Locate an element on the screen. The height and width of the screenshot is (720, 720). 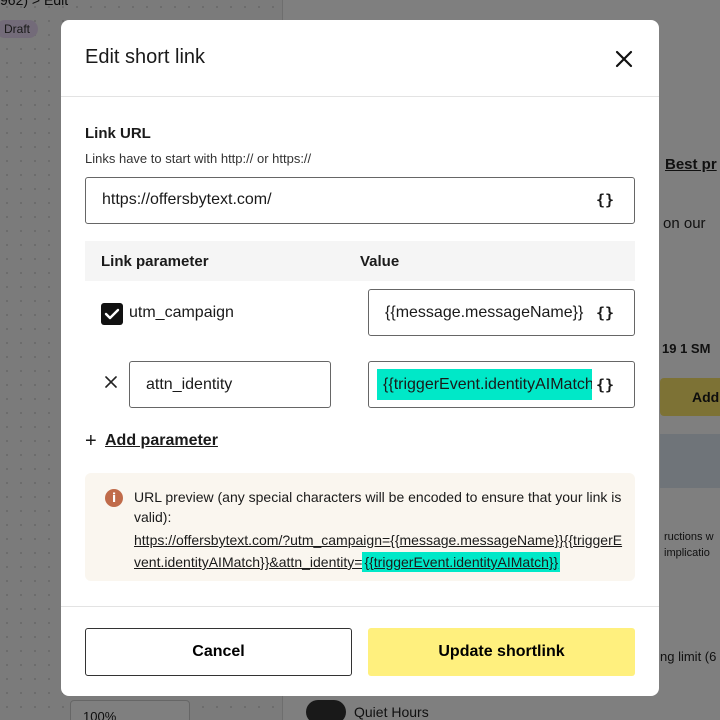
params-table-header: Link parameter Value is located at coordinates (360, 261).